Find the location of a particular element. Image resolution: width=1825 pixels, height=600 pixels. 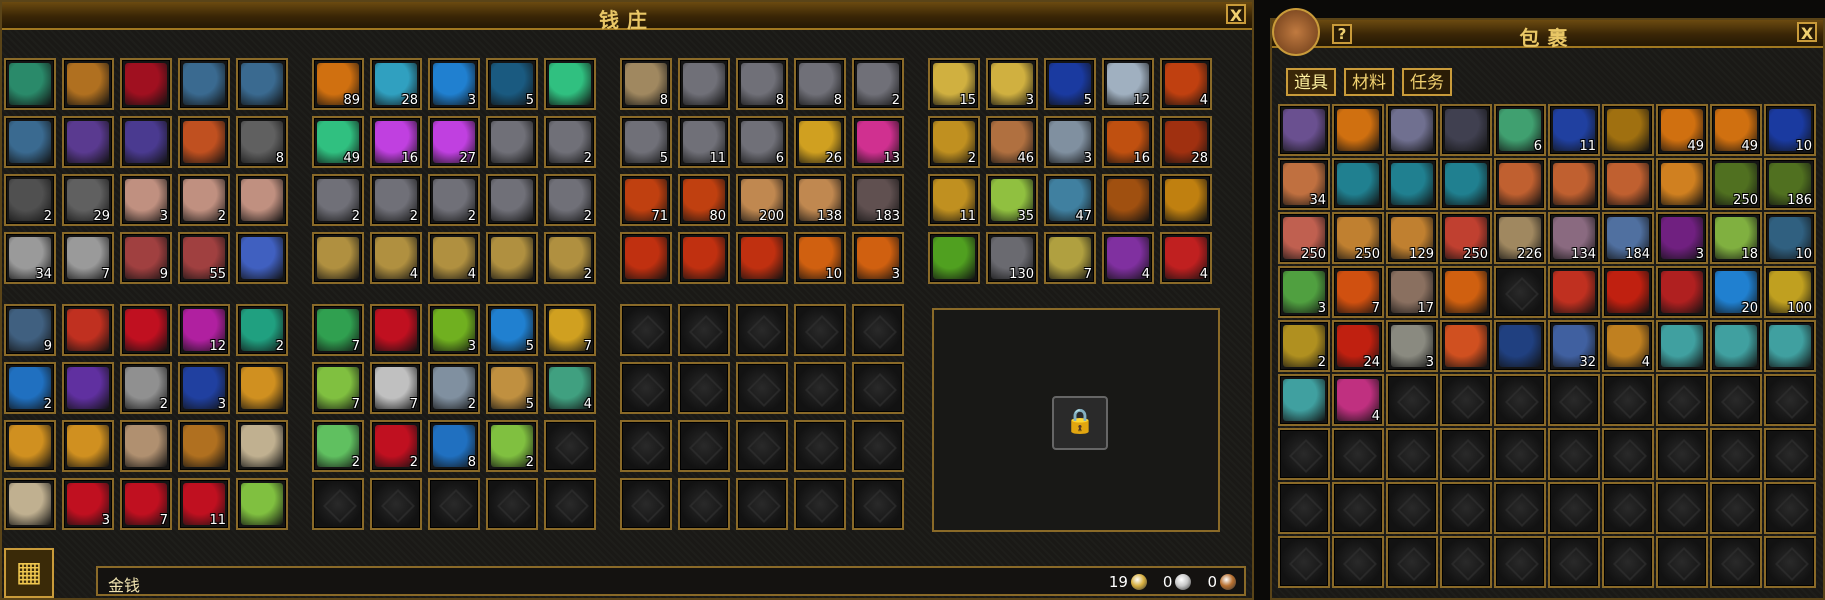

item-slot: 5 is located at coordinates (646, 142).